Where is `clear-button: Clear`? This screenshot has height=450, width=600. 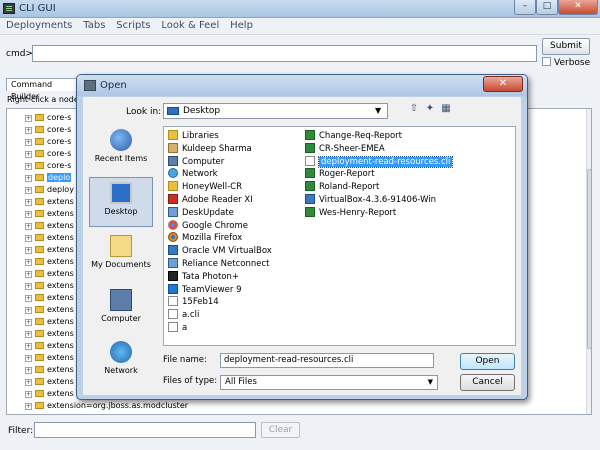
clear-button: Clear is located at coordinates (280, 430).